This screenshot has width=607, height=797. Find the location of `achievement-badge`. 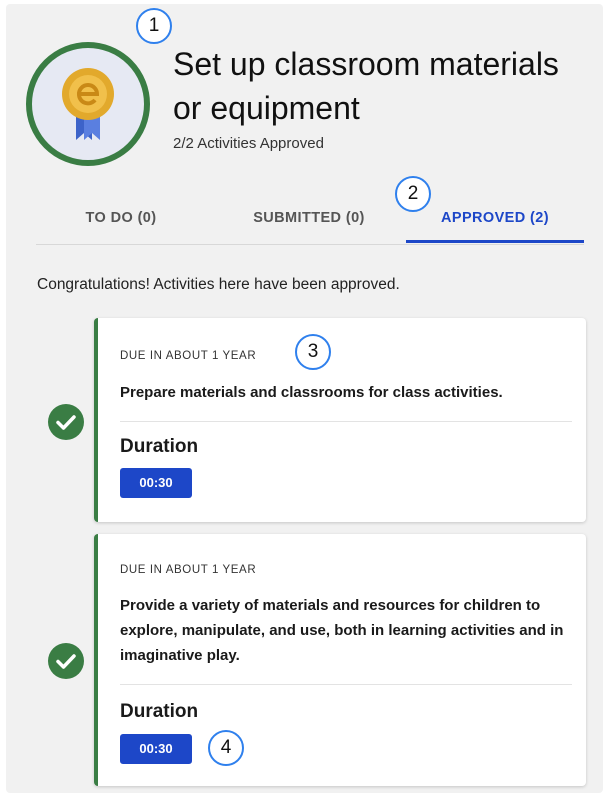

achievement-badge is located at coordinates (88, 104).